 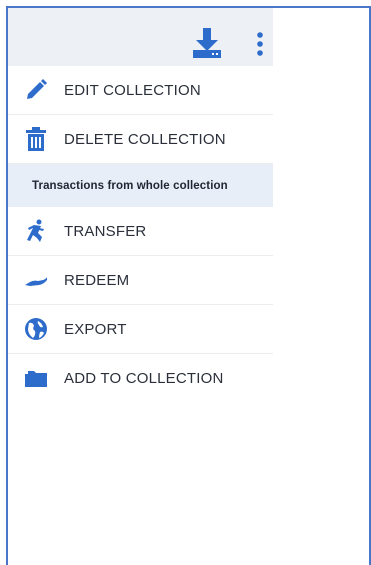 What do you see at coordinates (39, 231) in the screenshot?
I see `runner-icon` at bounding box center [39, 231].